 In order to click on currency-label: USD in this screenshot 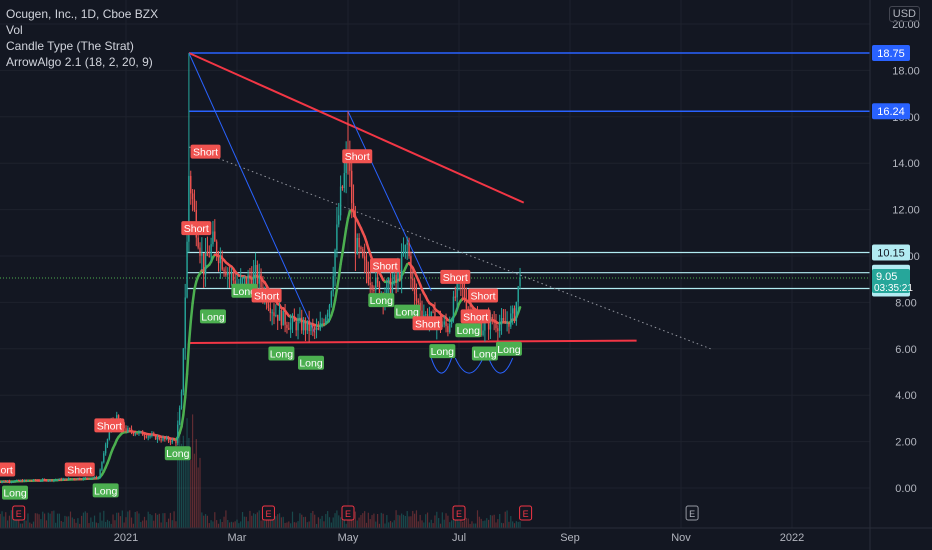, I will do `click(904, 14)`.